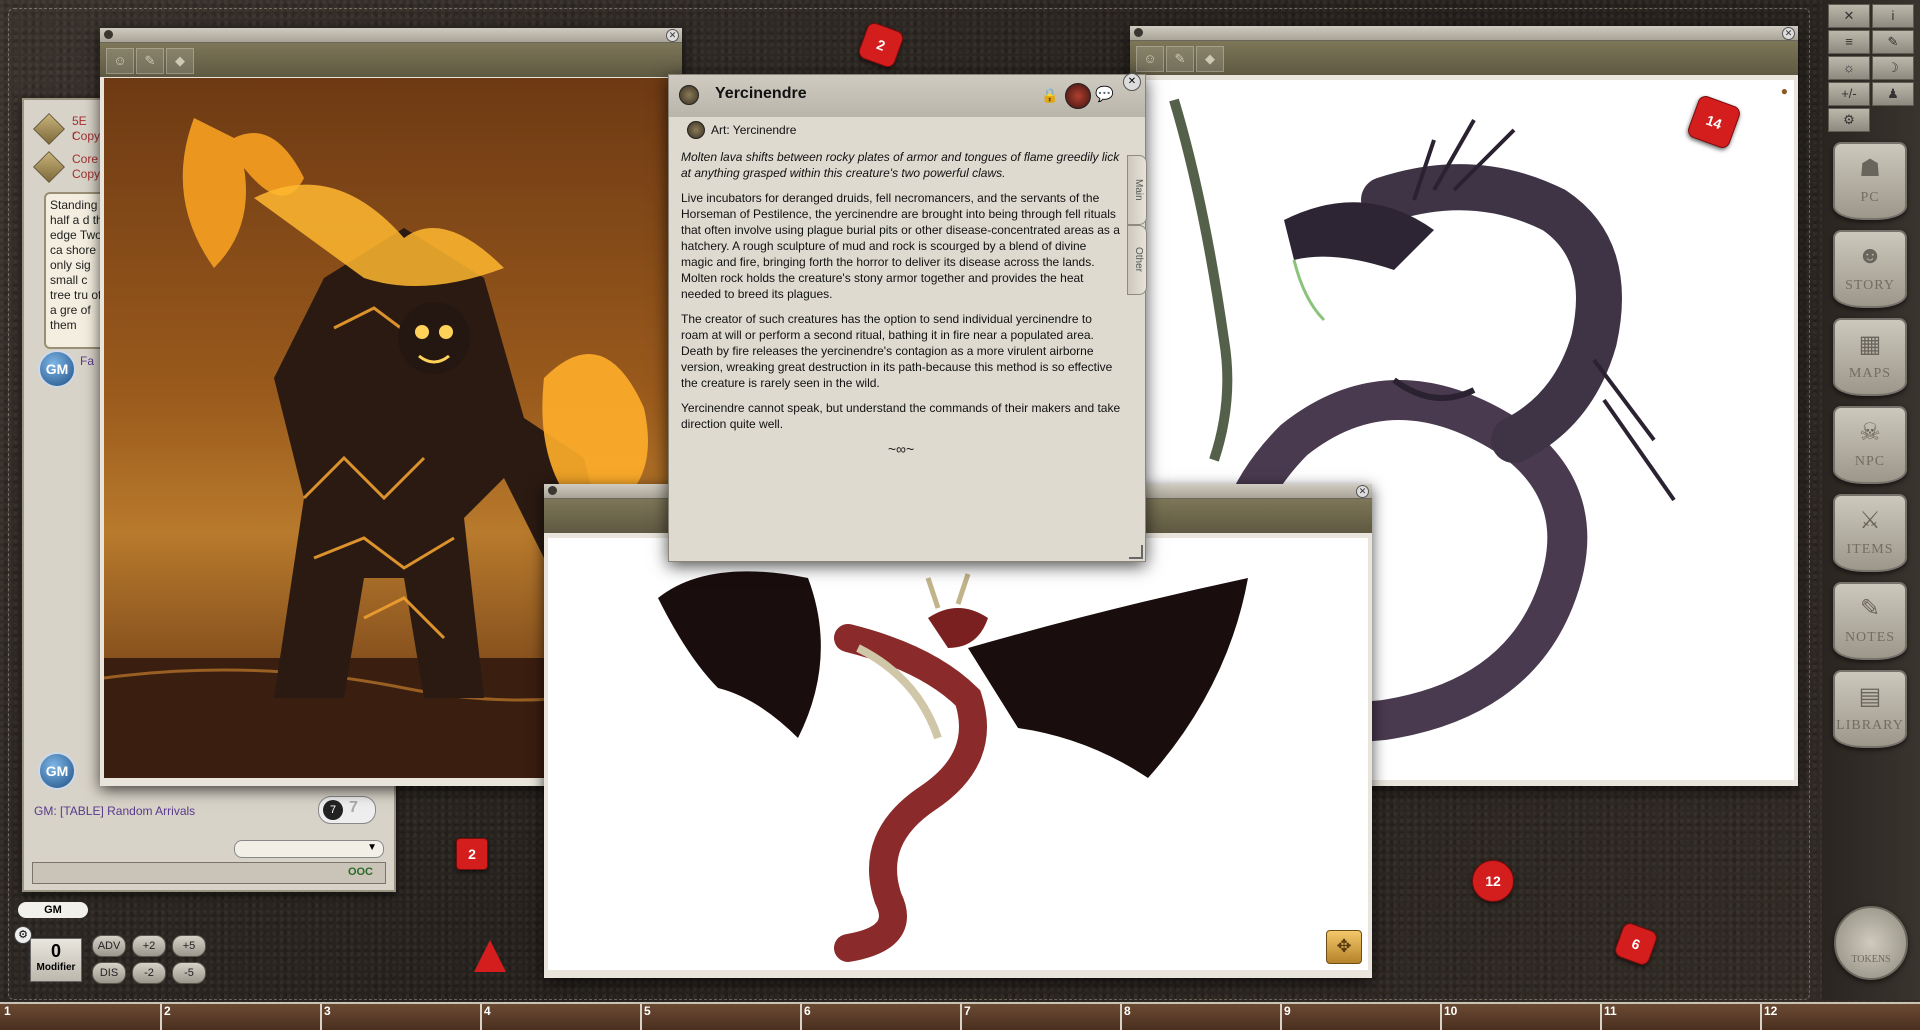 The image size is (1920, 1030). What do you see at coordinates (1287, 1011) in the screenshot?
I see `hotbar-slot-number: 9` at bounding box center [1287, 1011].